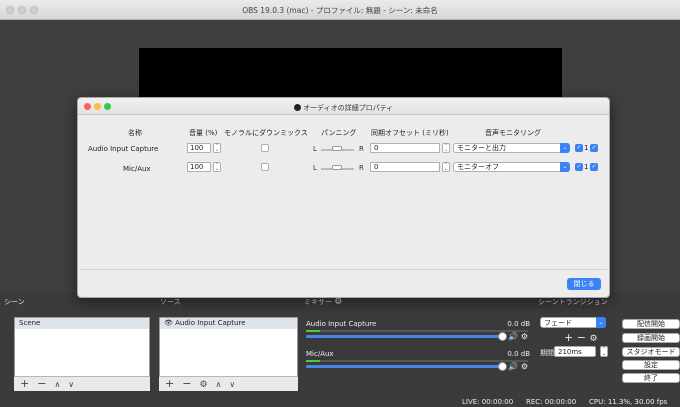 This screenshot has height=407, width=680. I want to click on col-header-monitoring: 音声モニタリング, so click(513, 133).